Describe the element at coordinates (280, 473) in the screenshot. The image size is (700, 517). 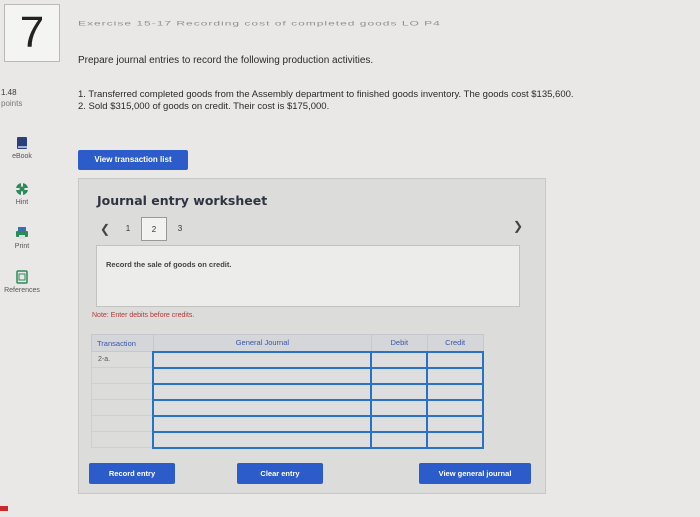
I see `clear-entry-button: Clear entry` at that location.